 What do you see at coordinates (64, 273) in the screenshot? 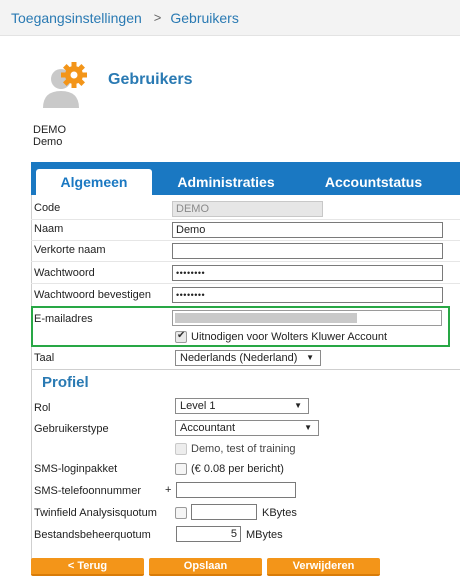
I see `wachtwoord-label: Wachtwoord` at bounding box center [64, 273].